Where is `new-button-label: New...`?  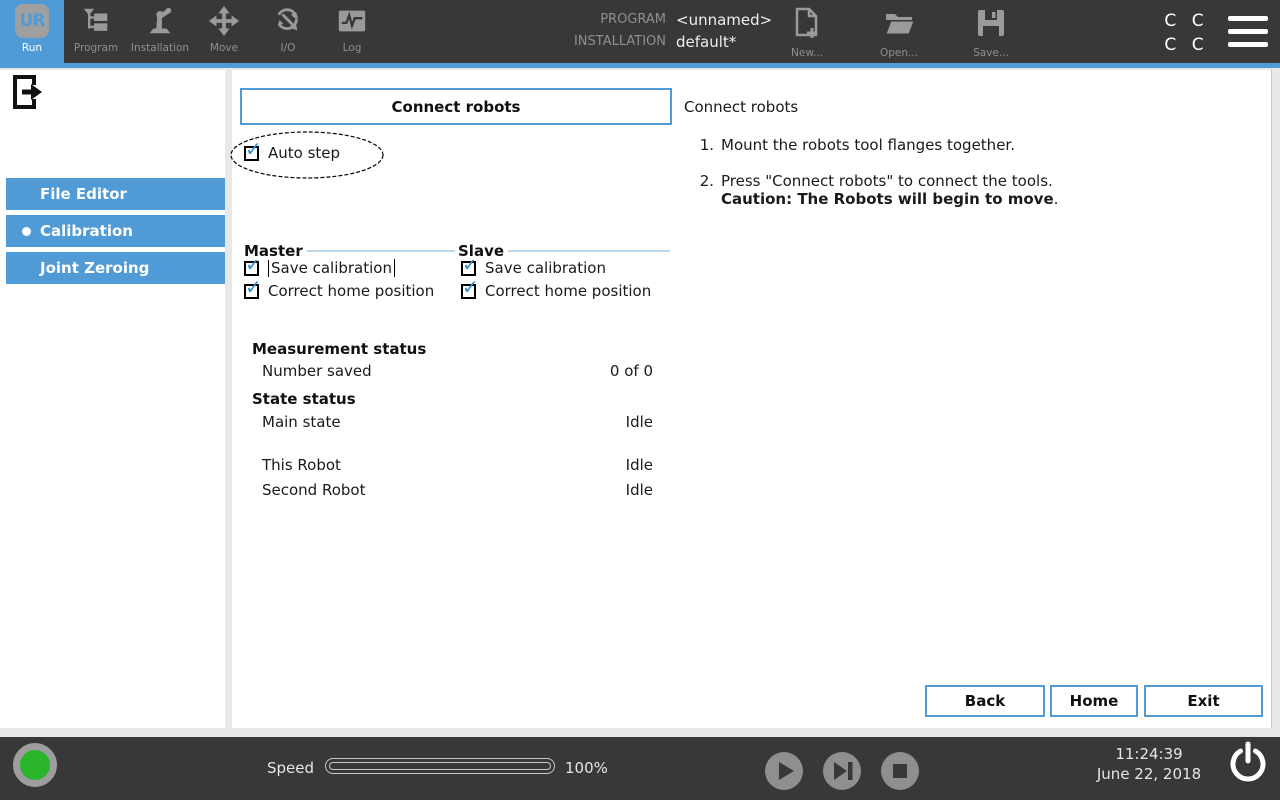
new-button-label: New... is located at coordinates (807, 53).